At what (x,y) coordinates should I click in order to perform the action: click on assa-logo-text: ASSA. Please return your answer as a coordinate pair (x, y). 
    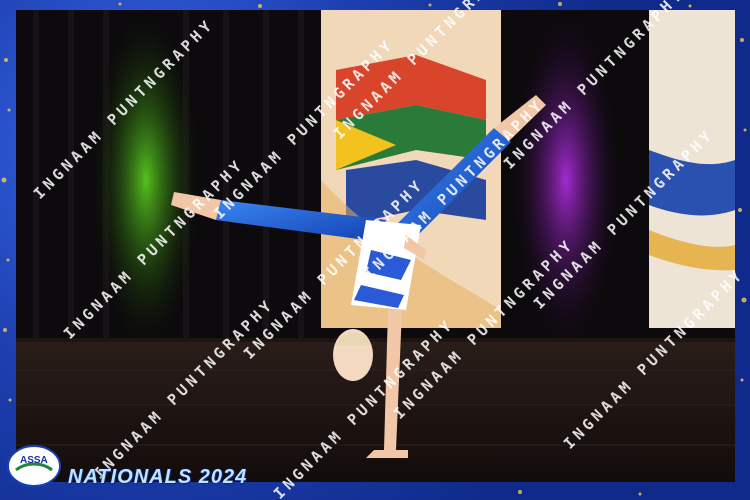
    Looking at the image, I should click on (34, 460).